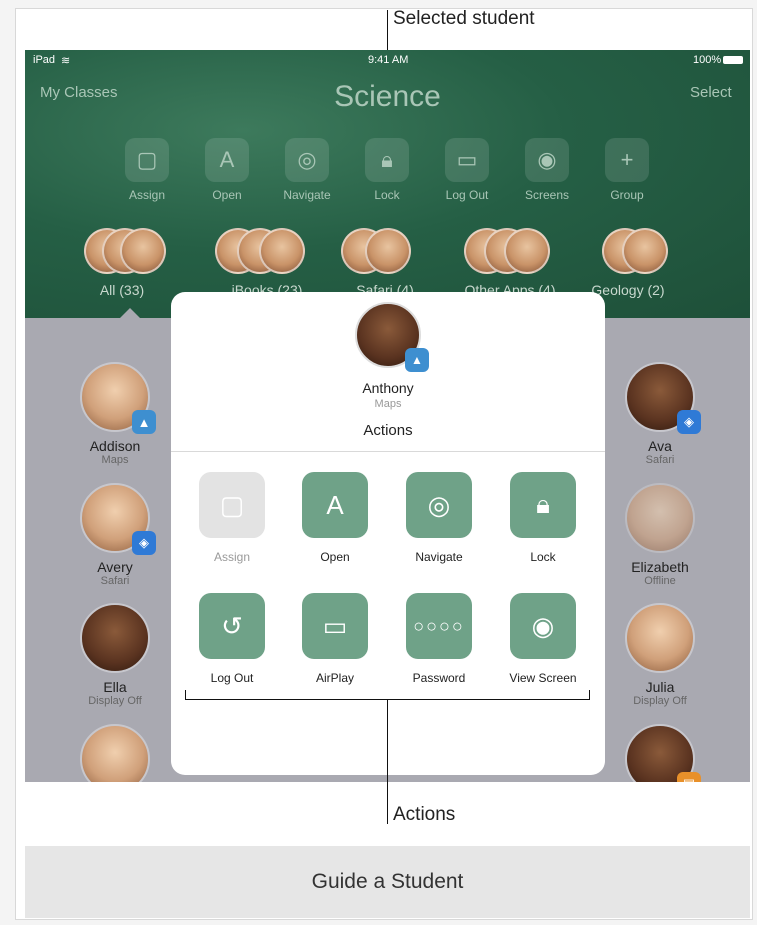 The image size is (757, 925). What do you see at coordinates (547, 195) in the screenshot?
I see `toolbar-label: Screens` at bounding box center [547, 195].